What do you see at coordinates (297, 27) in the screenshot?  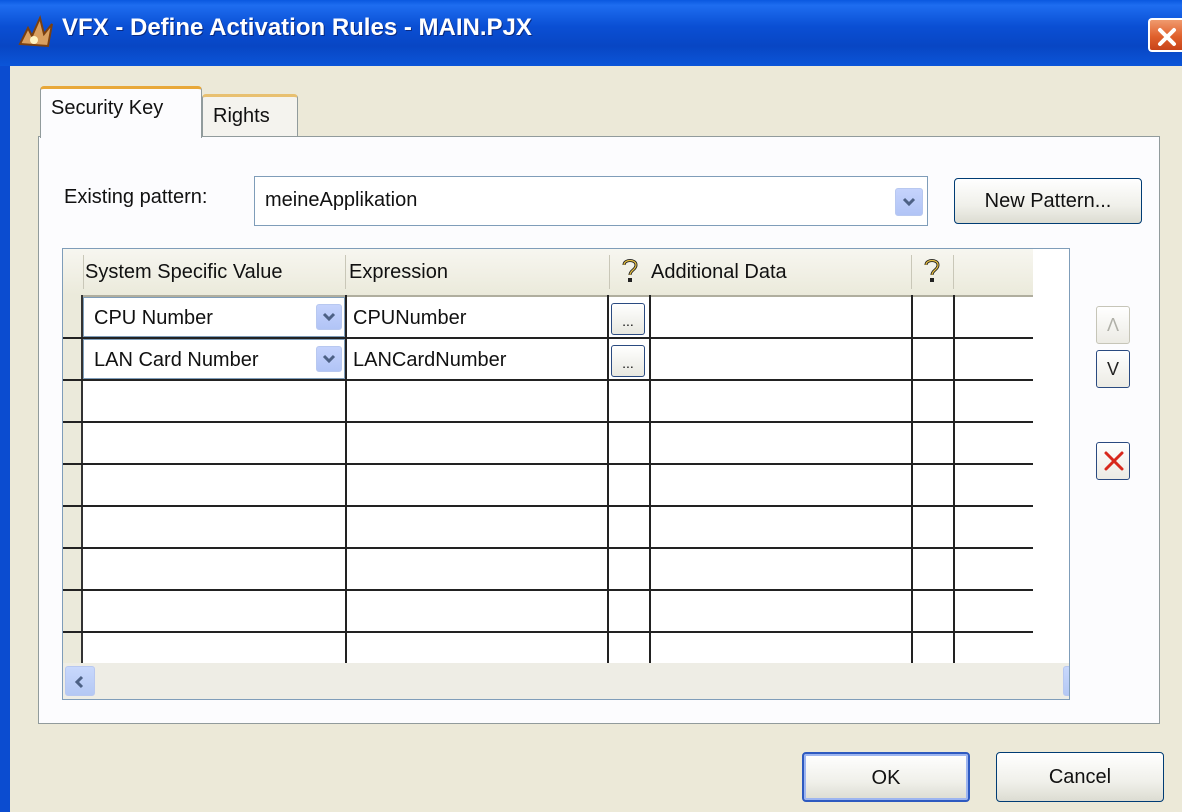 I see `window-title: VFX - Define Activation Rules - MAIN.PJX` at bounding box center [297, 27].